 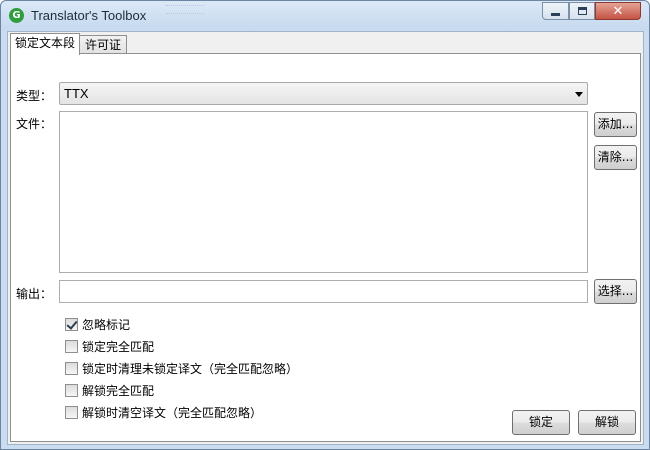 I want to click on lock-button: 锁定, so click(x=541, y=422).